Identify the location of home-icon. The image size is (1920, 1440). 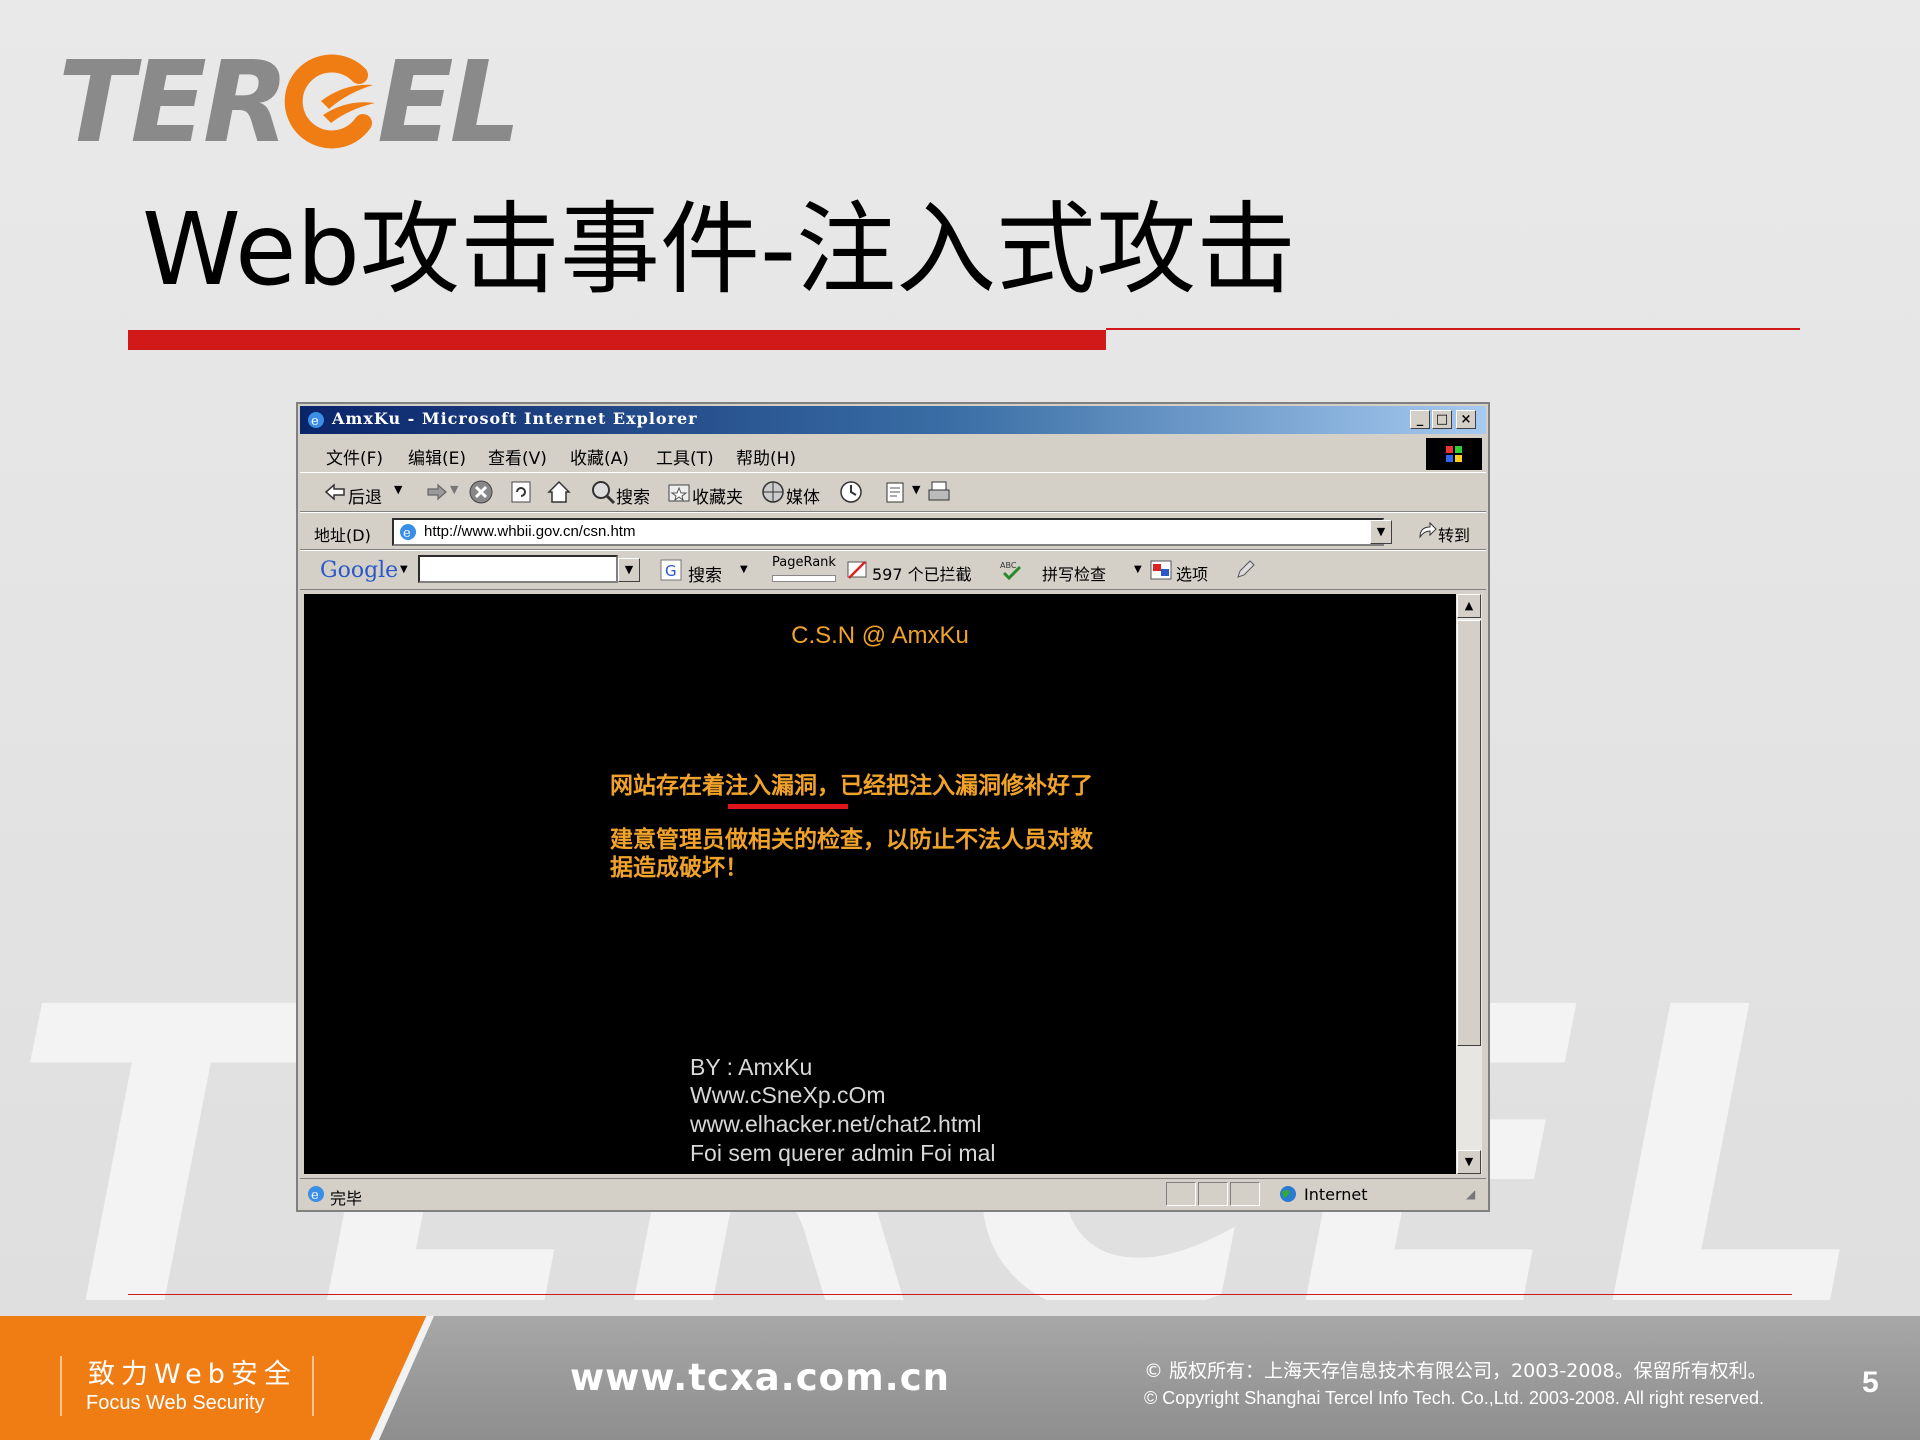
(559, 492).